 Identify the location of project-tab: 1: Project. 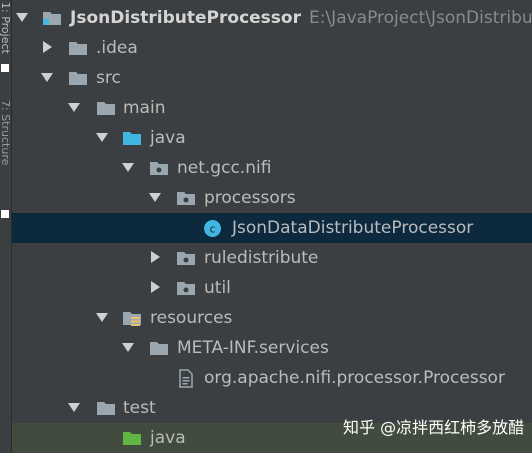
(5, 28).